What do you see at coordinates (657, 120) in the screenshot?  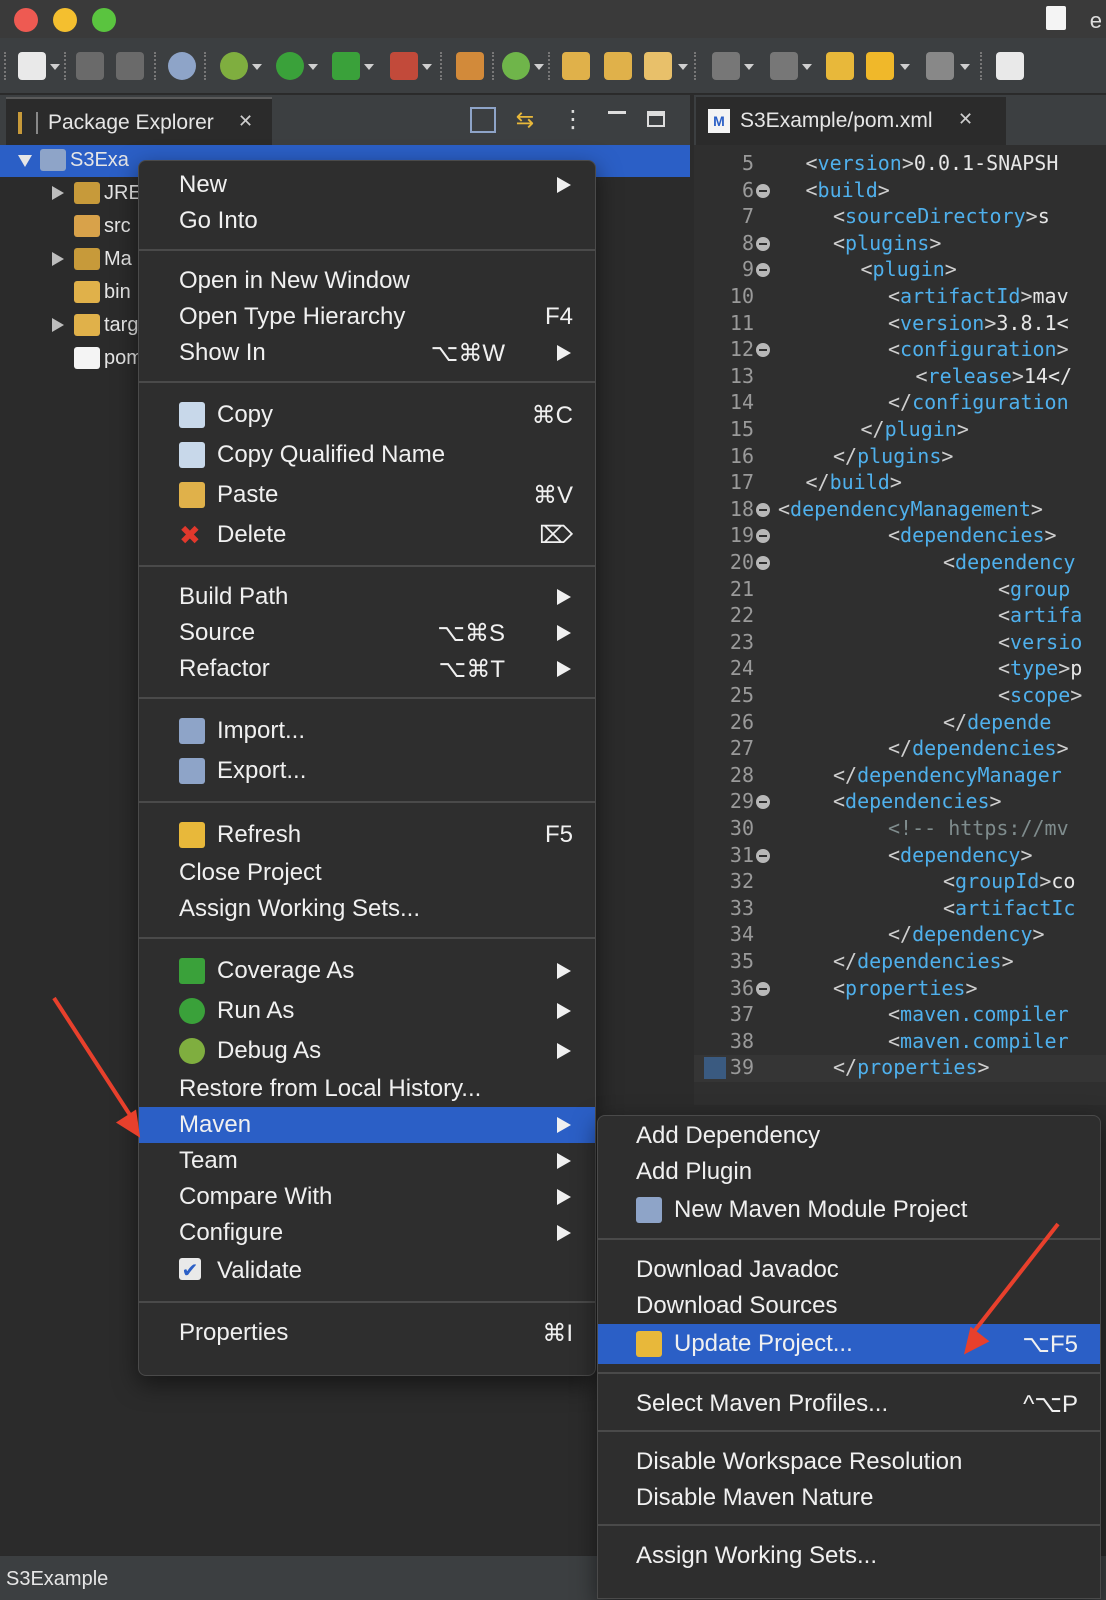 I see `maximize-view-icon` at bounding box center [657, 120].